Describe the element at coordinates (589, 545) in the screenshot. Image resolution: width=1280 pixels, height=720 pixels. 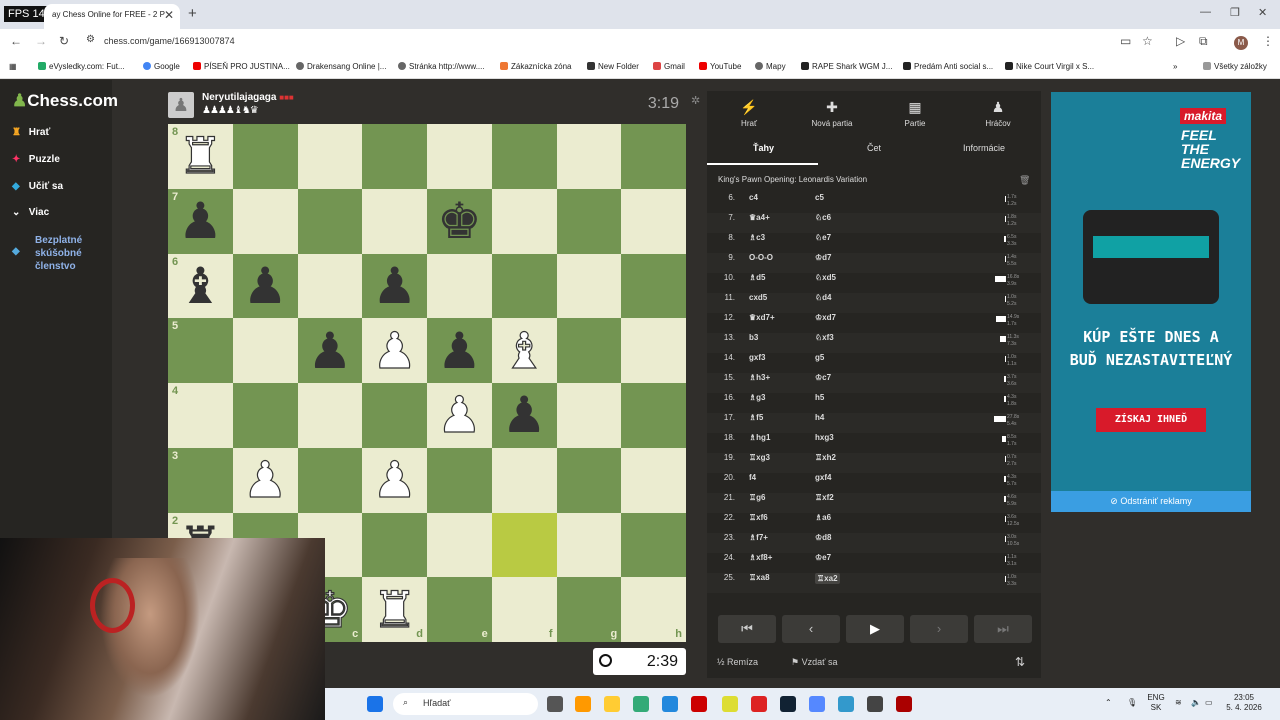
I see `board-square-g2` at that location.